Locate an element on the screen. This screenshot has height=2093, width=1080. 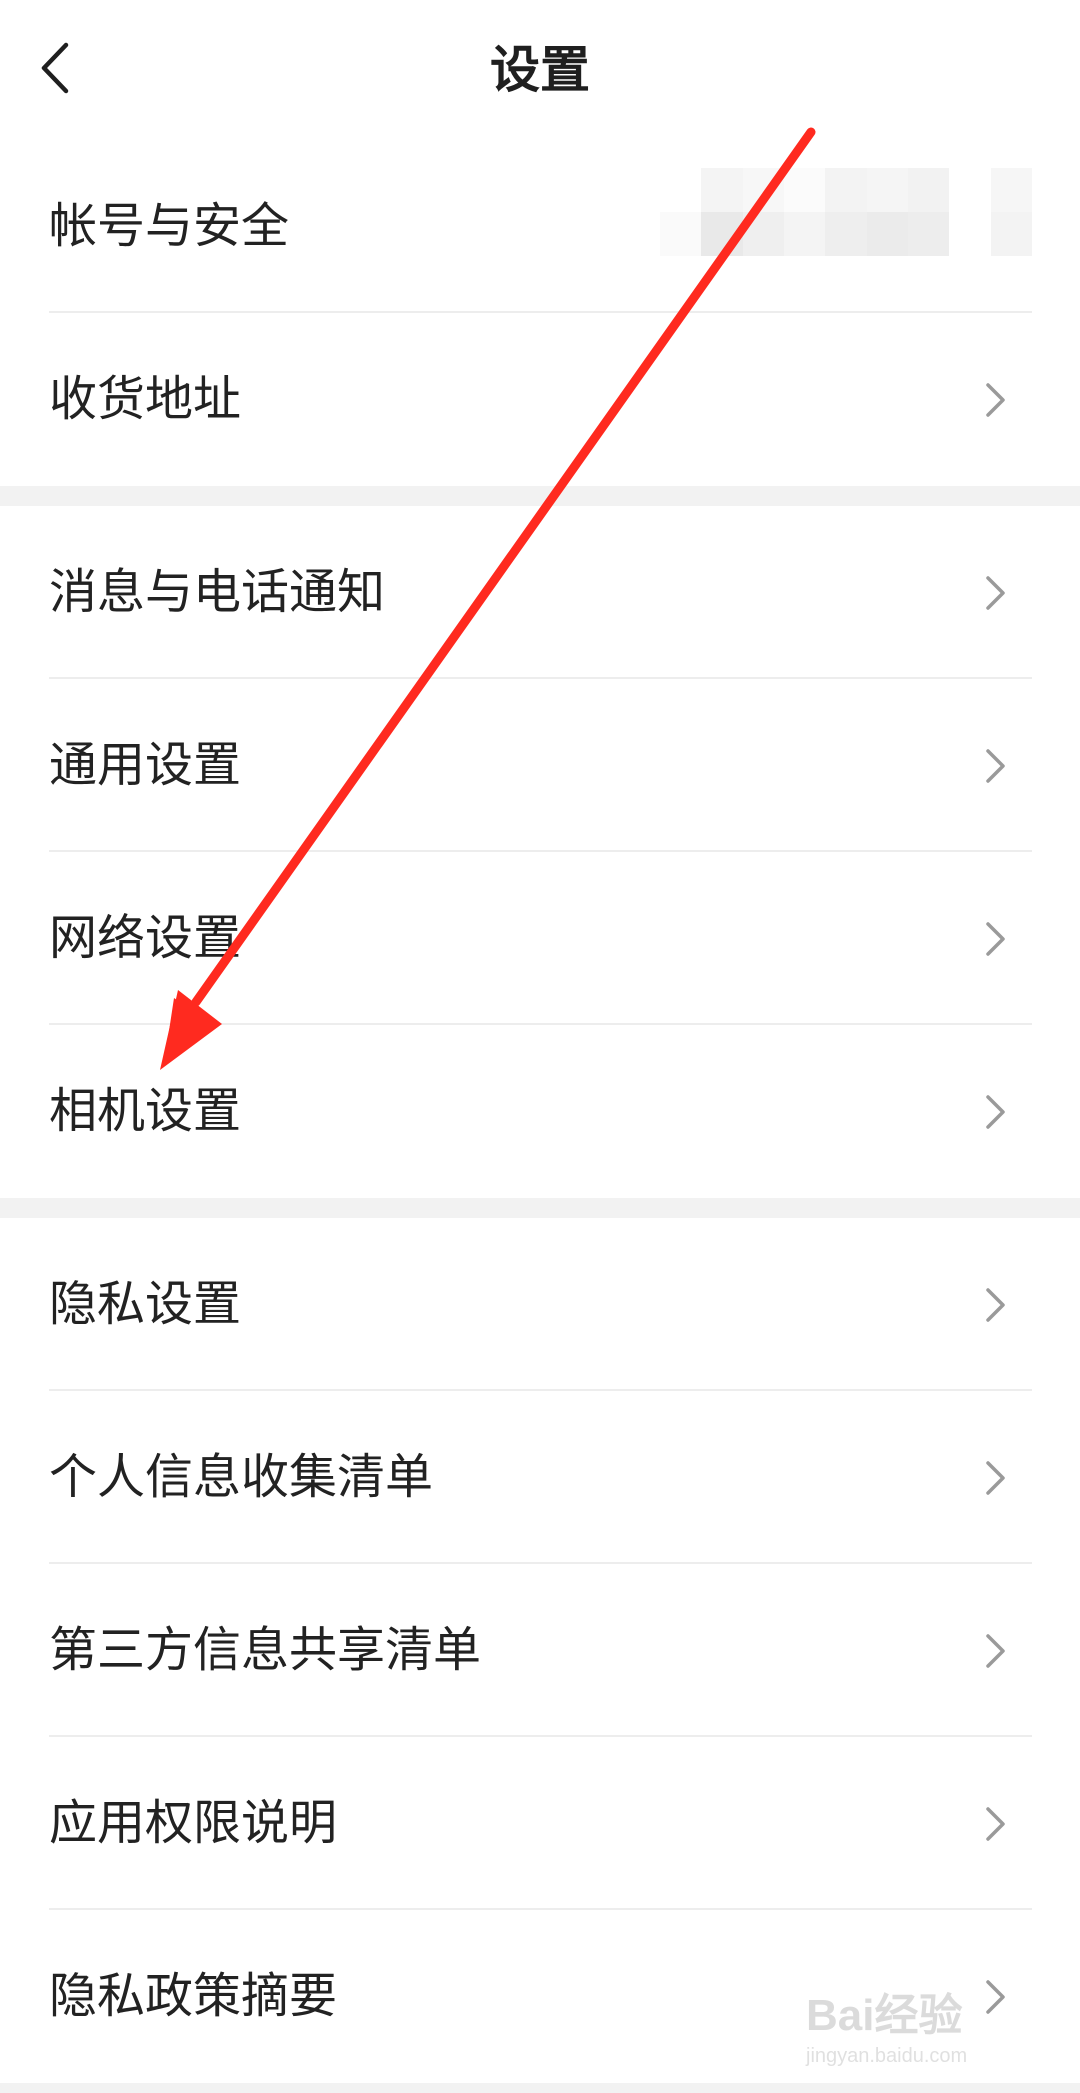
row-label: 应用权限说明 is located at coordinates (193, 1823).